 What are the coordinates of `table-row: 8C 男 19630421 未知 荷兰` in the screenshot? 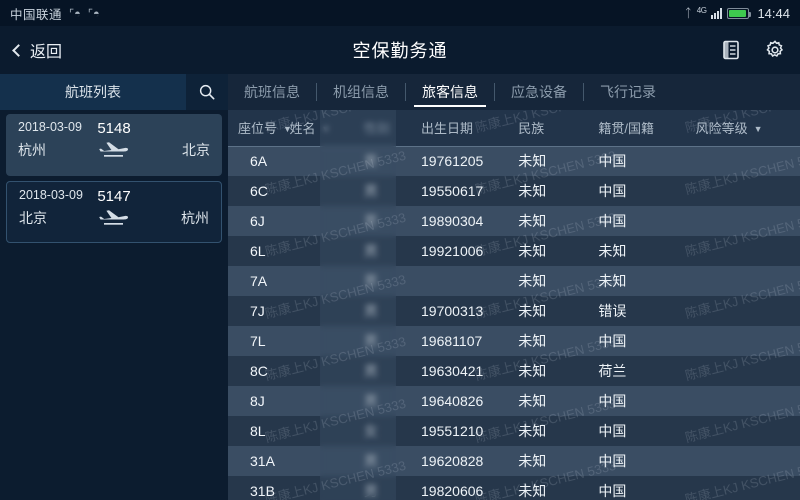 It's located at (514, 371).